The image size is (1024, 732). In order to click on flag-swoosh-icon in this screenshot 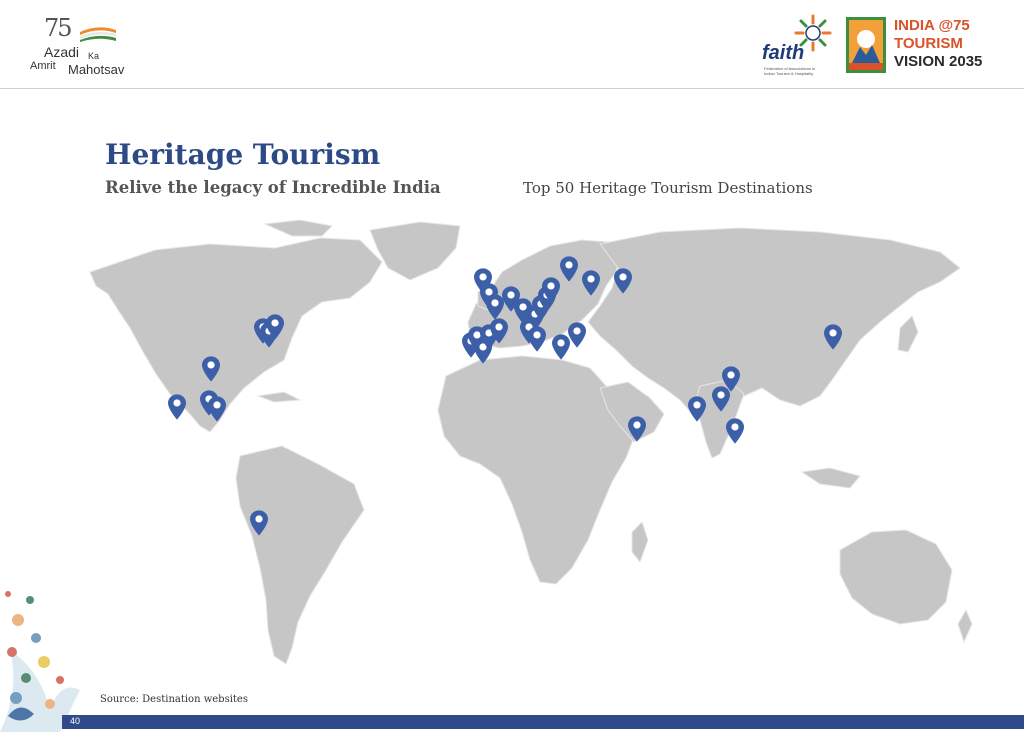, I will do `click(98, 34)`.